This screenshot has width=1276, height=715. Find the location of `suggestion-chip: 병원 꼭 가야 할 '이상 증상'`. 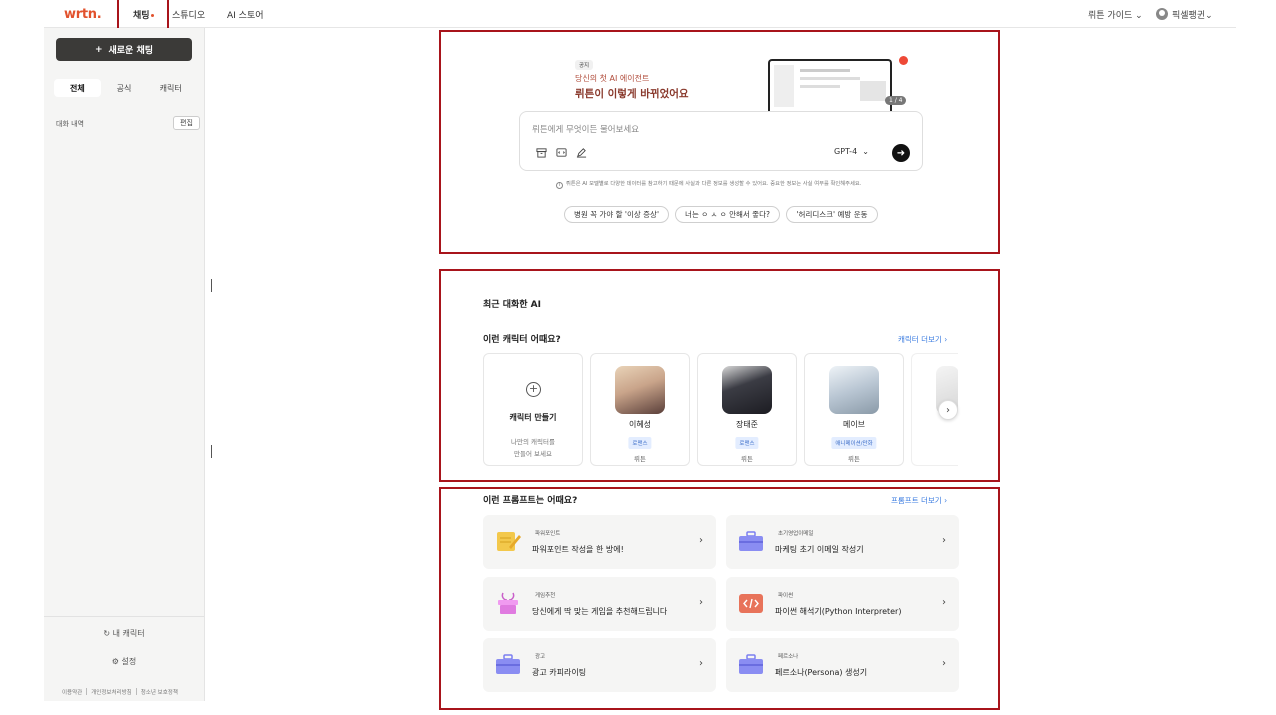

suggestion-chip: 병원 꼭 가야 할 '이상 증상' is located at coordinates (616, 214).